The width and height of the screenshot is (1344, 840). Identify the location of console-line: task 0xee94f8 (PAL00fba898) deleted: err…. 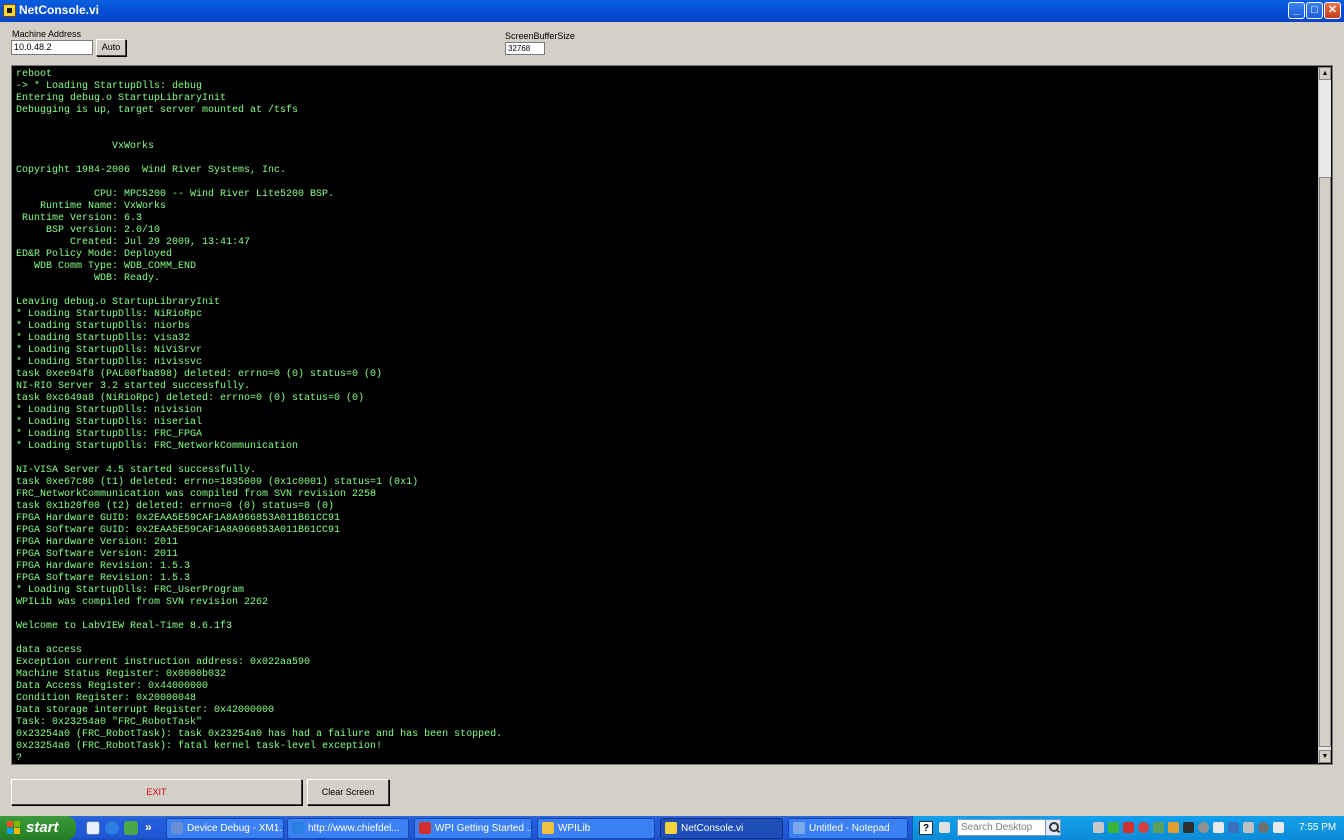
(199, 374).